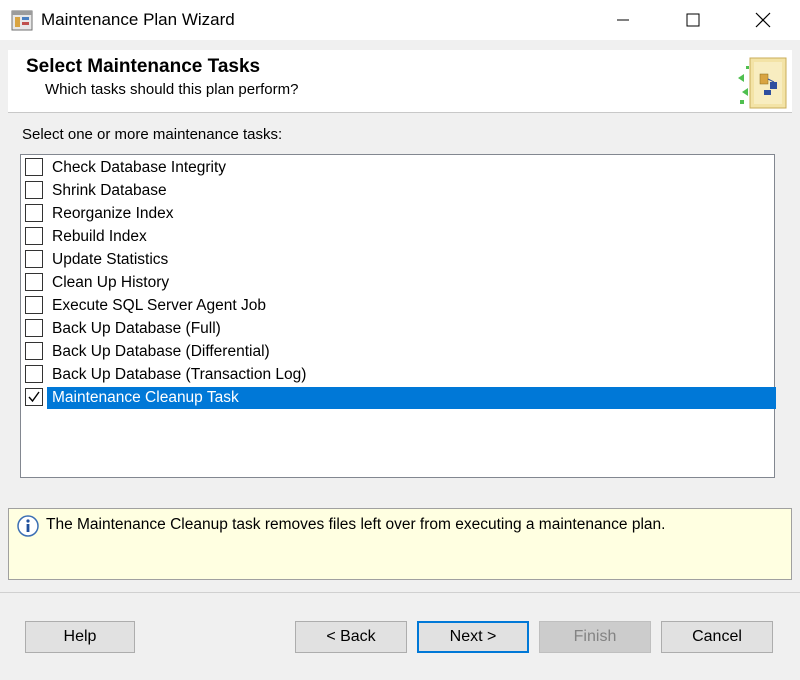 Image resolution: width=800 pixels, height=680 pixels. Describe the element at coordinates (176, 375) in the screenshot. I see `task-label: Back Up Database (Transaction Log)` at that location.